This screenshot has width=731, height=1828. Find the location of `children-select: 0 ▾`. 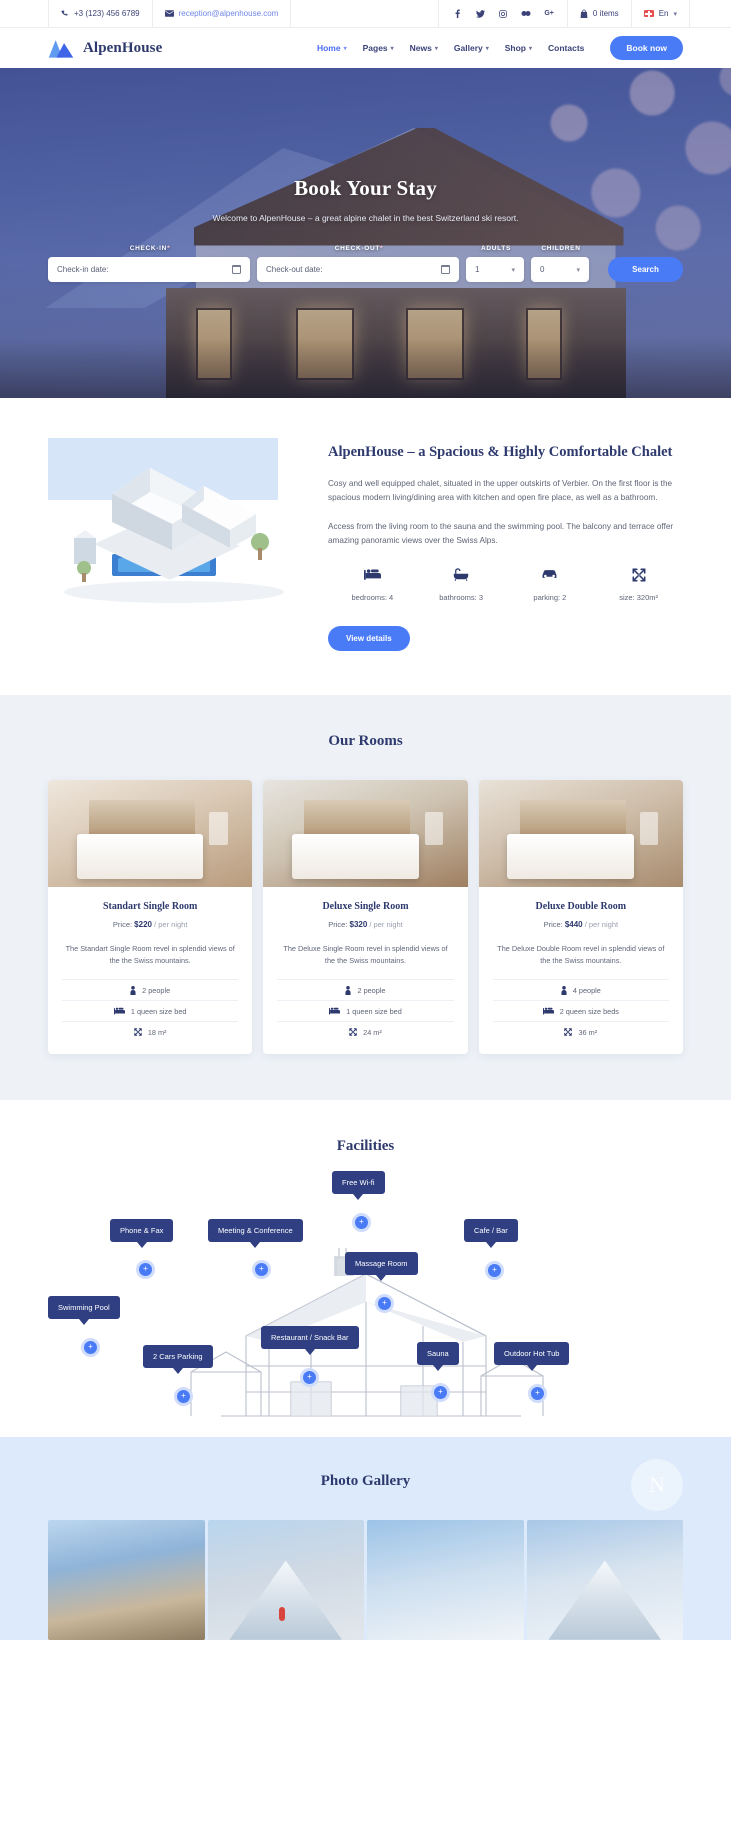

children-select: 0 ▾ is located at coordinates (560, 269).